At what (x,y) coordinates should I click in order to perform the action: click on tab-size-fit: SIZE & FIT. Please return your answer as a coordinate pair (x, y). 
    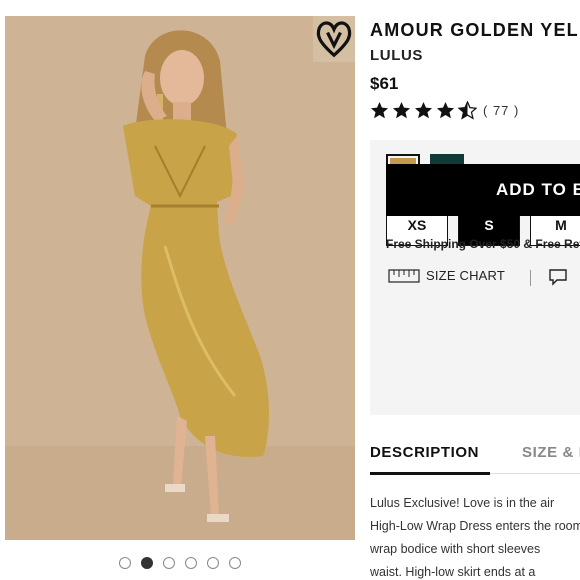
    Looking at the image, I should click on (551, 452).